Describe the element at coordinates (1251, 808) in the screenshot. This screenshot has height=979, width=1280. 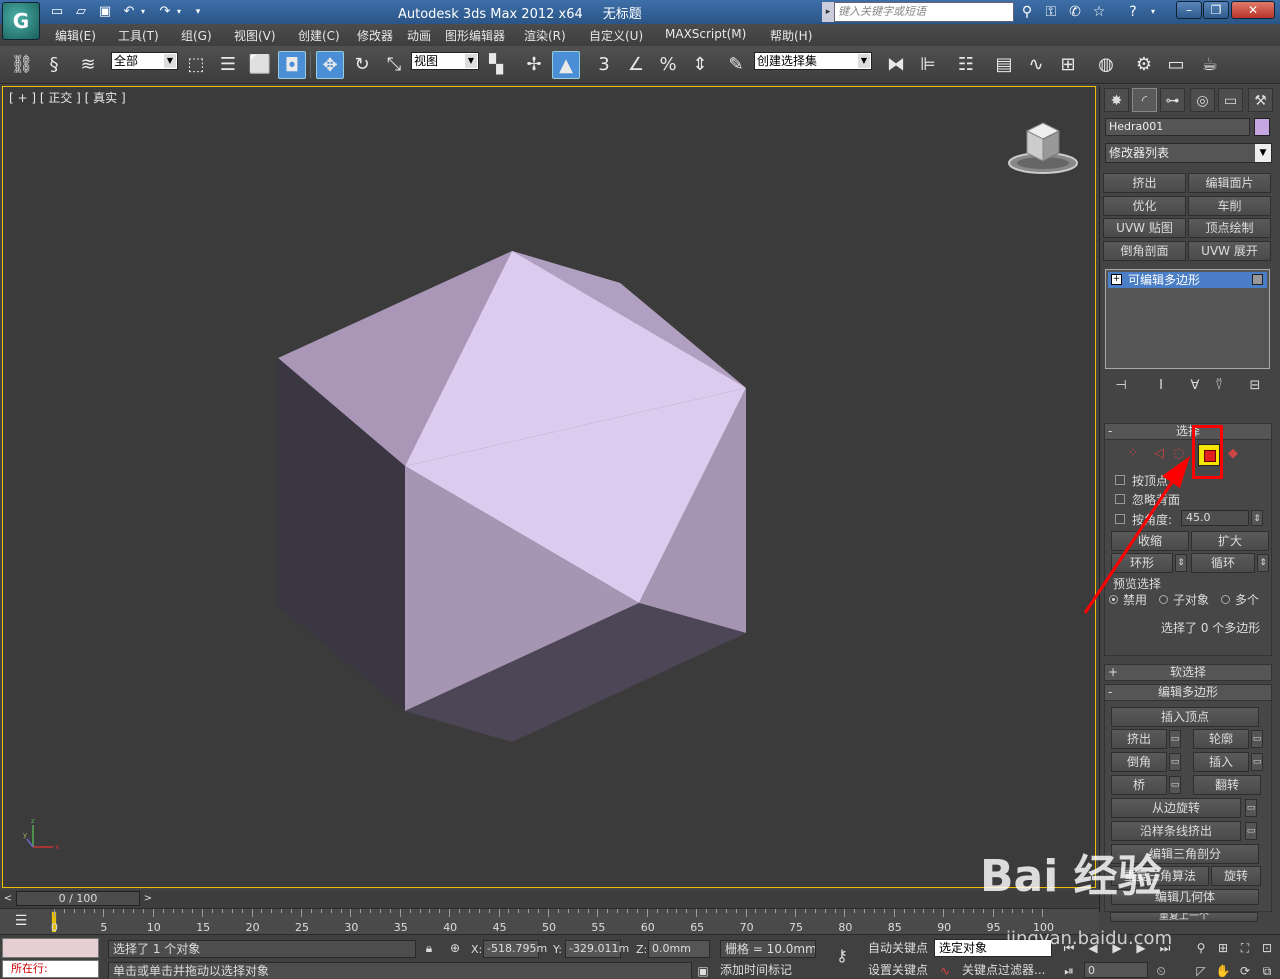
I see `hinge-settings-icon: ▭` at that location.